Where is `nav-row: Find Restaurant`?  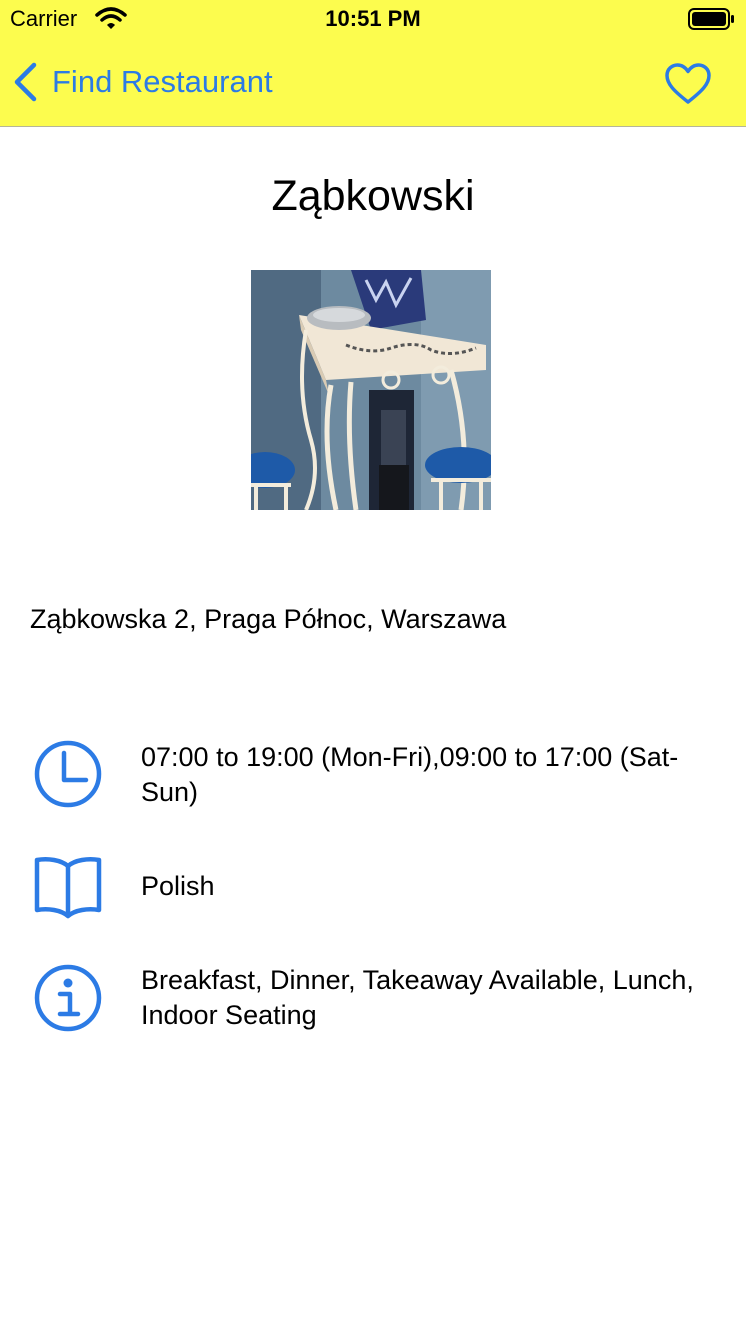 nav-row: Find Restaurant is located at coordinates (373, 82).